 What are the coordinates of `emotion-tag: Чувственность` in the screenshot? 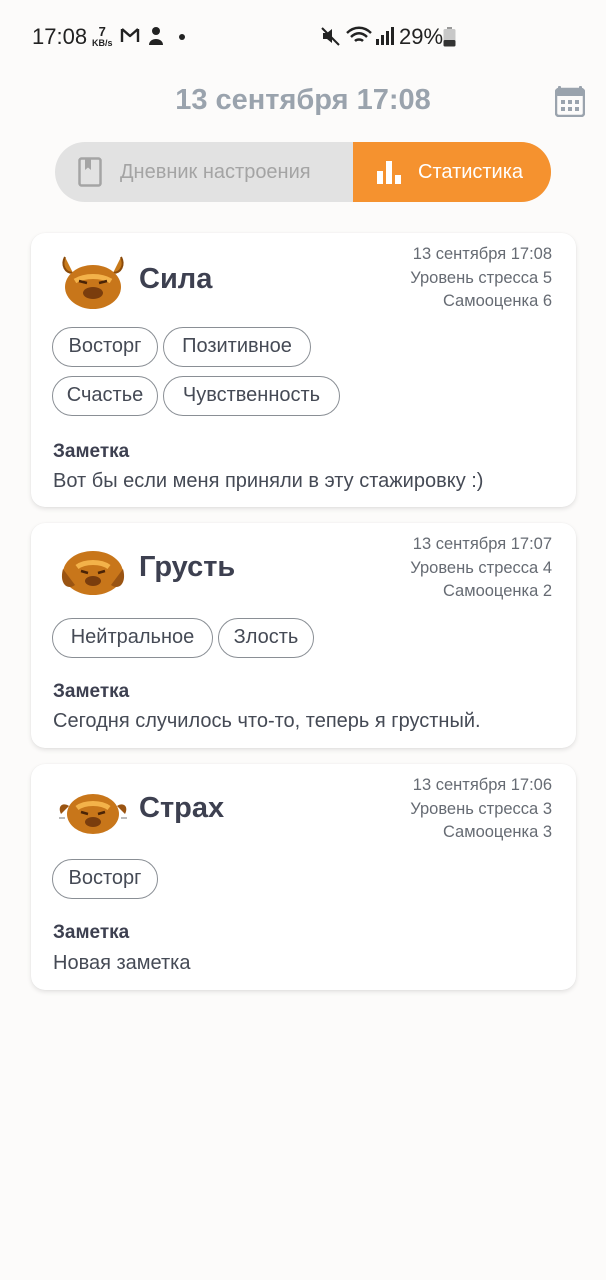 It's located at (251, 396).